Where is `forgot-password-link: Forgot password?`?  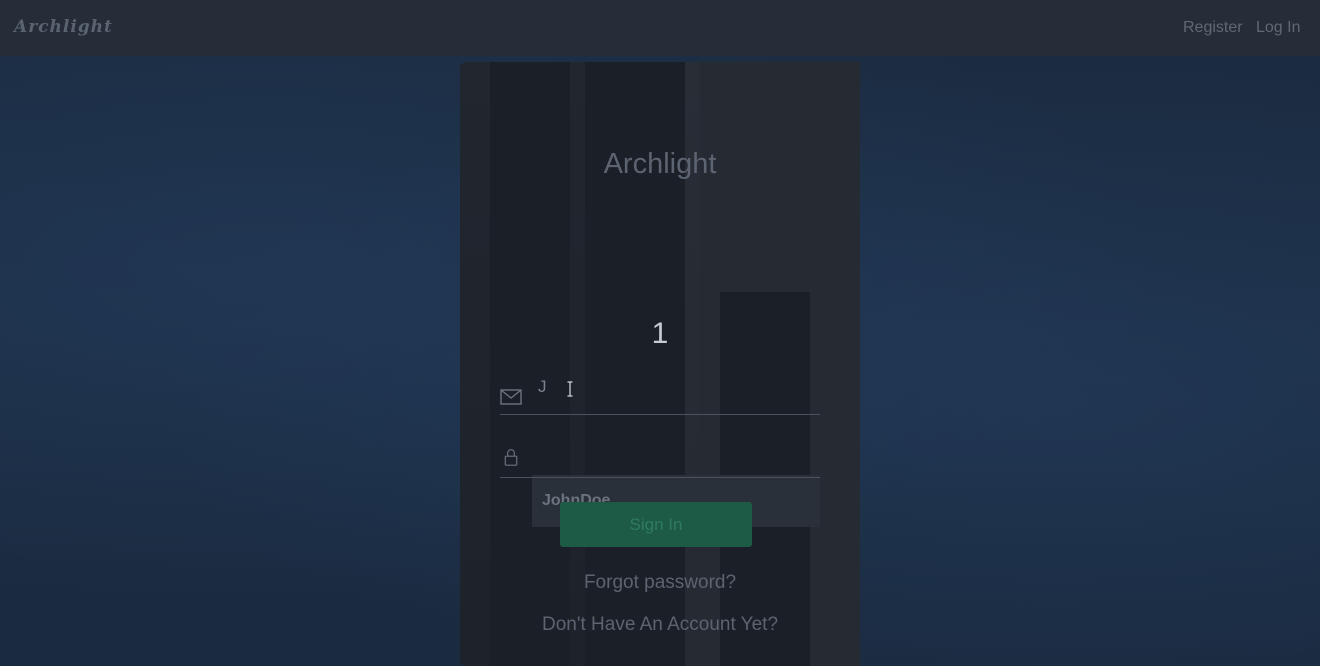
forgot-password-link: Forgot password? is located at coordinates (660, 583).